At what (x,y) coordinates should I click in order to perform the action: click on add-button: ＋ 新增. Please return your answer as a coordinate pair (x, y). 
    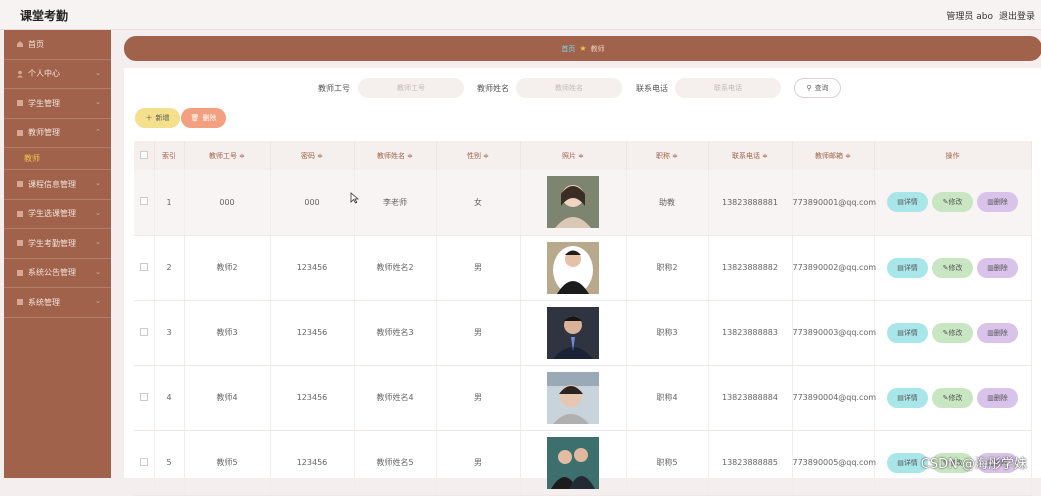
    Looking at the image, I should click on (157, 118).